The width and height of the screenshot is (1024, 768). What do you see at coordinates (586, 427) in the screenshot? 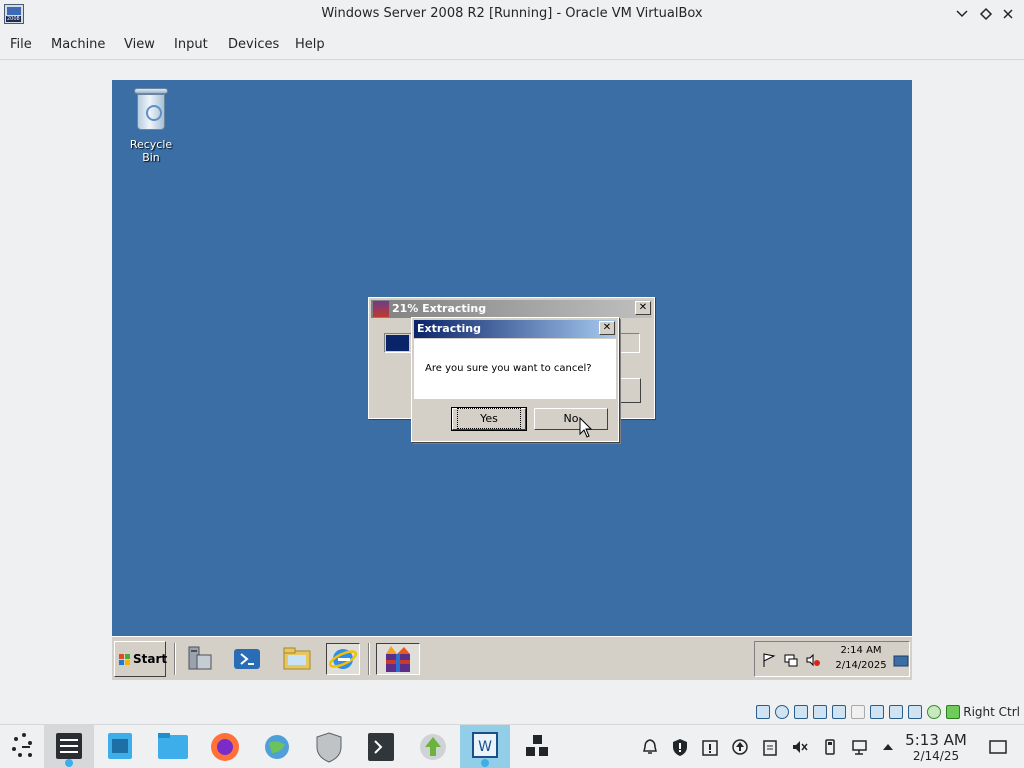
I see `mouse-cursor-icon` at bounding box center [586, 427].